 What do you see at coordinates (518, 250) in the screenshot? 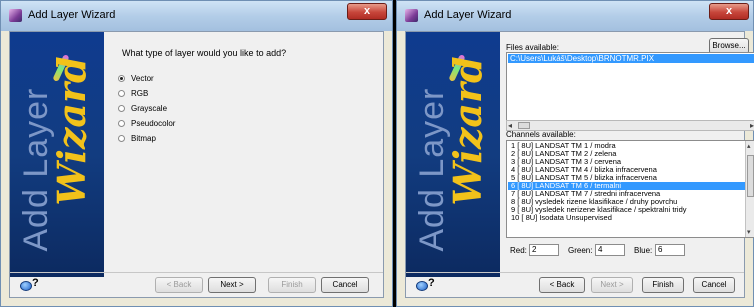
I see `red-label: Red:` at bounding box center [518, 250].